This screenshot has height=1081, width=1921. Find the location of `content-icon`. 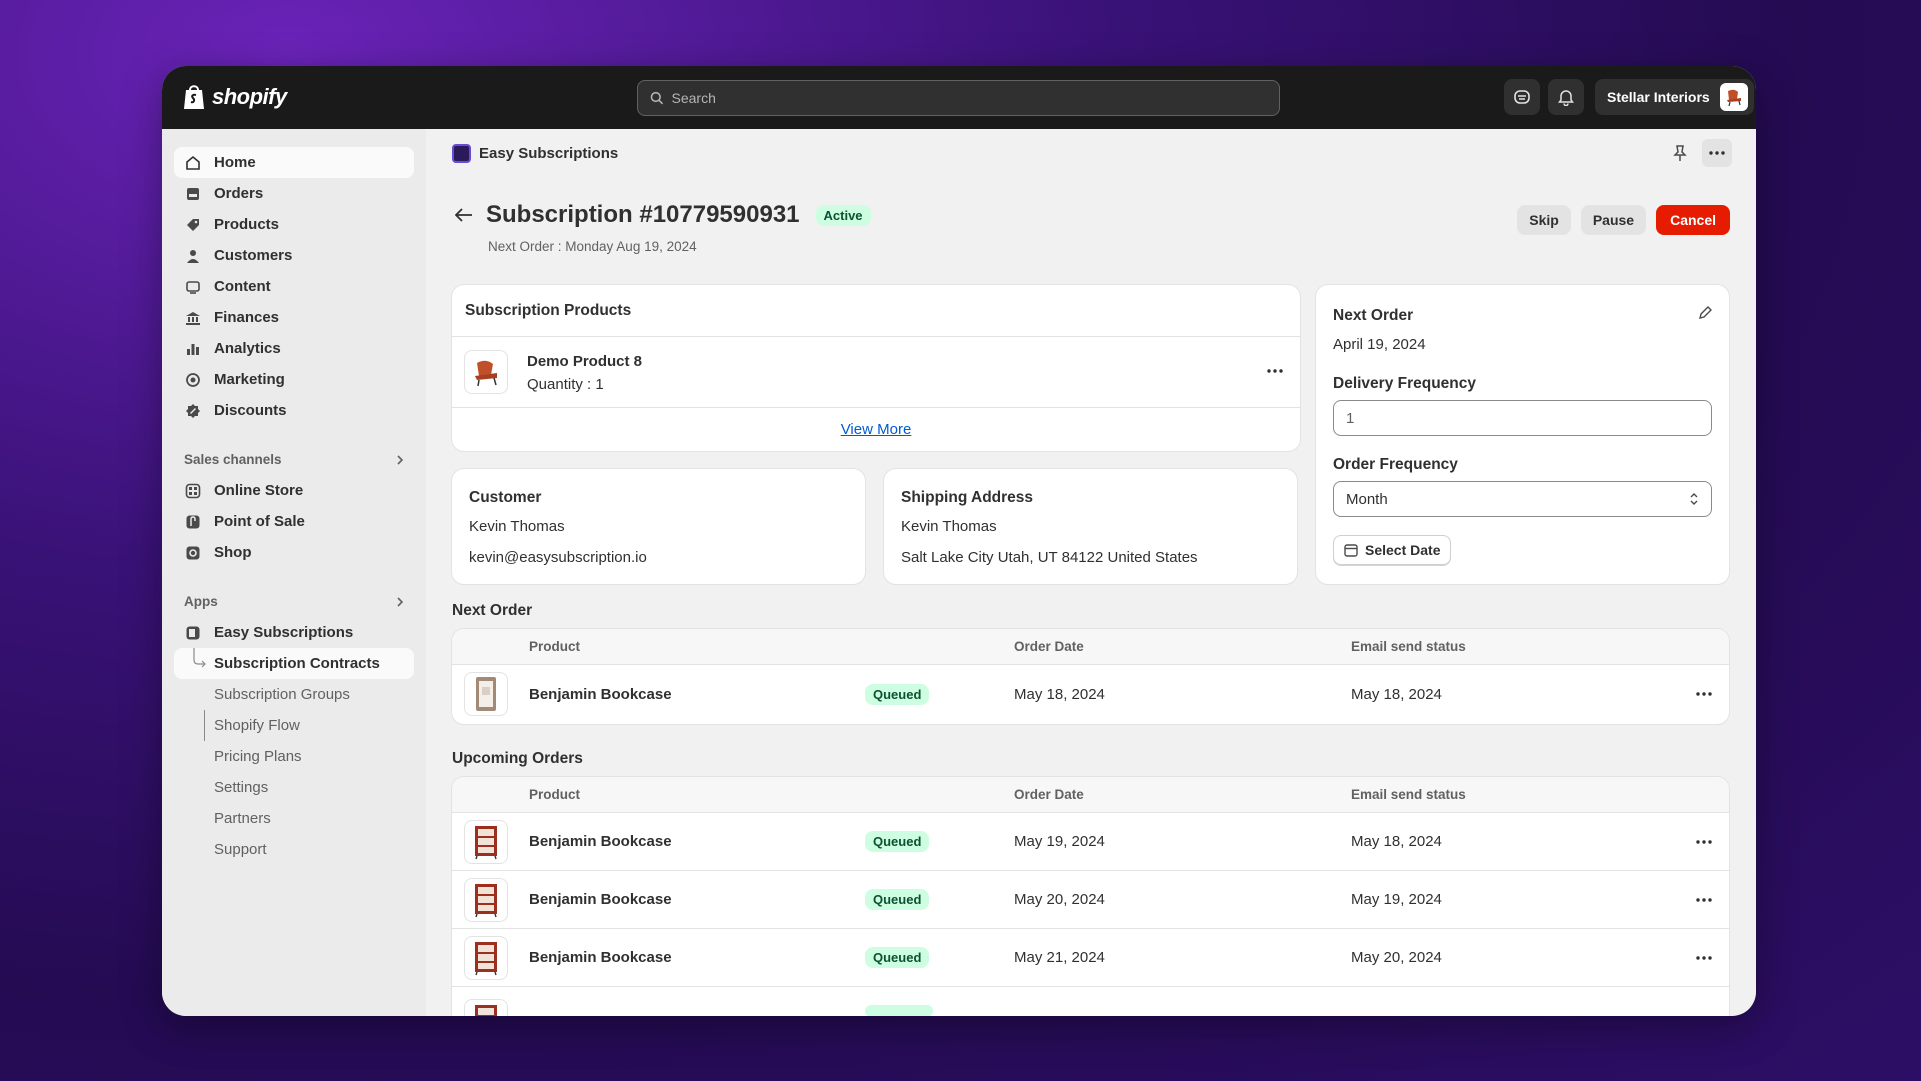

content-icon is located at coordinates (193, 287).